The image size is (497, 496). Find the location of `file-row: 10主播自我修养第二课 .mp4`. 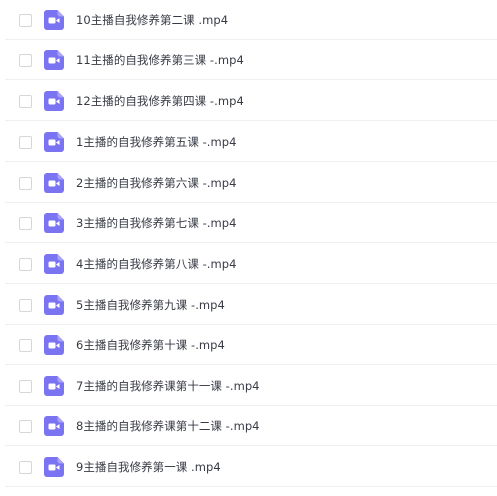

file-row: 10主播自我修养第二课 .mp4 is located at coordinates (248, 20).